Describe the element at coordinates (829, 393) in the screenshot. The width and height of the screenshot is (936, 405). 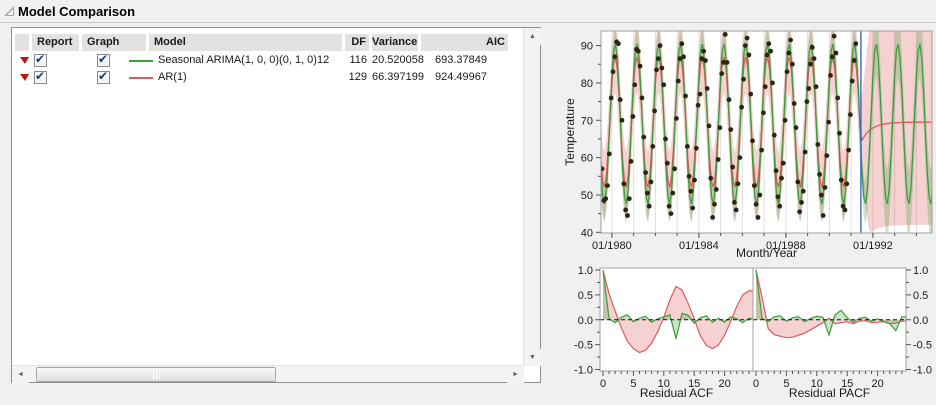
I see `svg-text: Residual PACF` at that location.